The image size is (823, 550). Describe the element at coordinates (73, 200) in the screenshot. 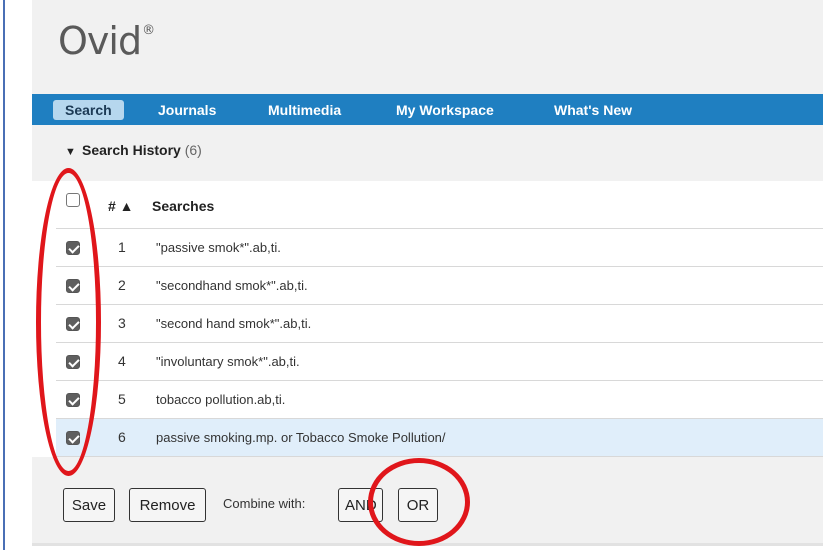

I see `select-all-checkbox` at that location.